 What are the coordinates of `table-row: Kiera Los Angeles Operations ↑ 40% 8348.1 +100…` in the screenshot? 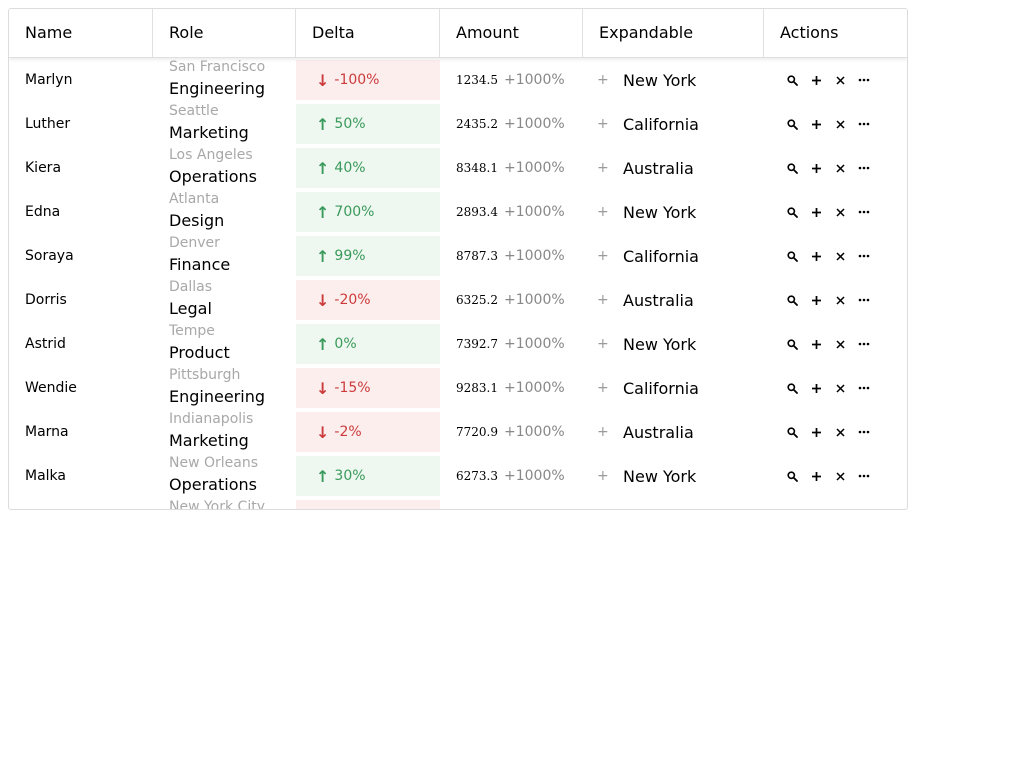 It's located at (458, 168).